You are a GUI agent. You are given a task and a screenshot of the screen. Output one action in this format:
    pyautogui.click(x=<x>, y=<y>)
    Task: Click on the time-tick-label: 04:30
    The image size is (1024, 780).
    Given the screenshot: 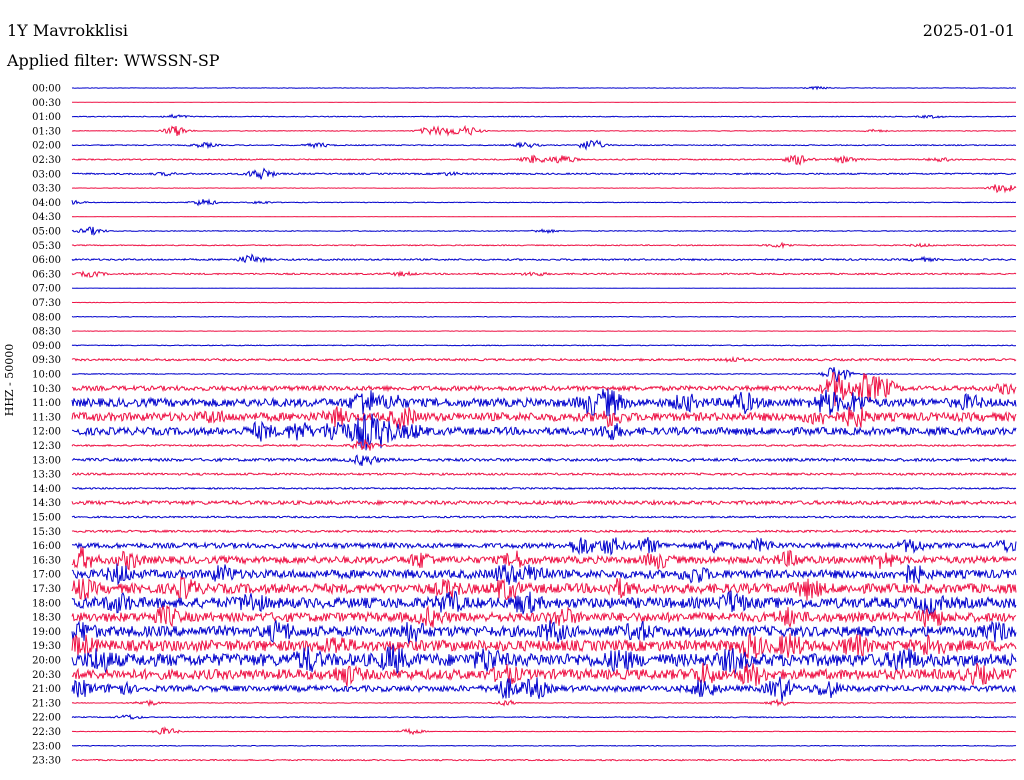 What is the action you would take?
    pyautogui.click(x=46, y=217)
    